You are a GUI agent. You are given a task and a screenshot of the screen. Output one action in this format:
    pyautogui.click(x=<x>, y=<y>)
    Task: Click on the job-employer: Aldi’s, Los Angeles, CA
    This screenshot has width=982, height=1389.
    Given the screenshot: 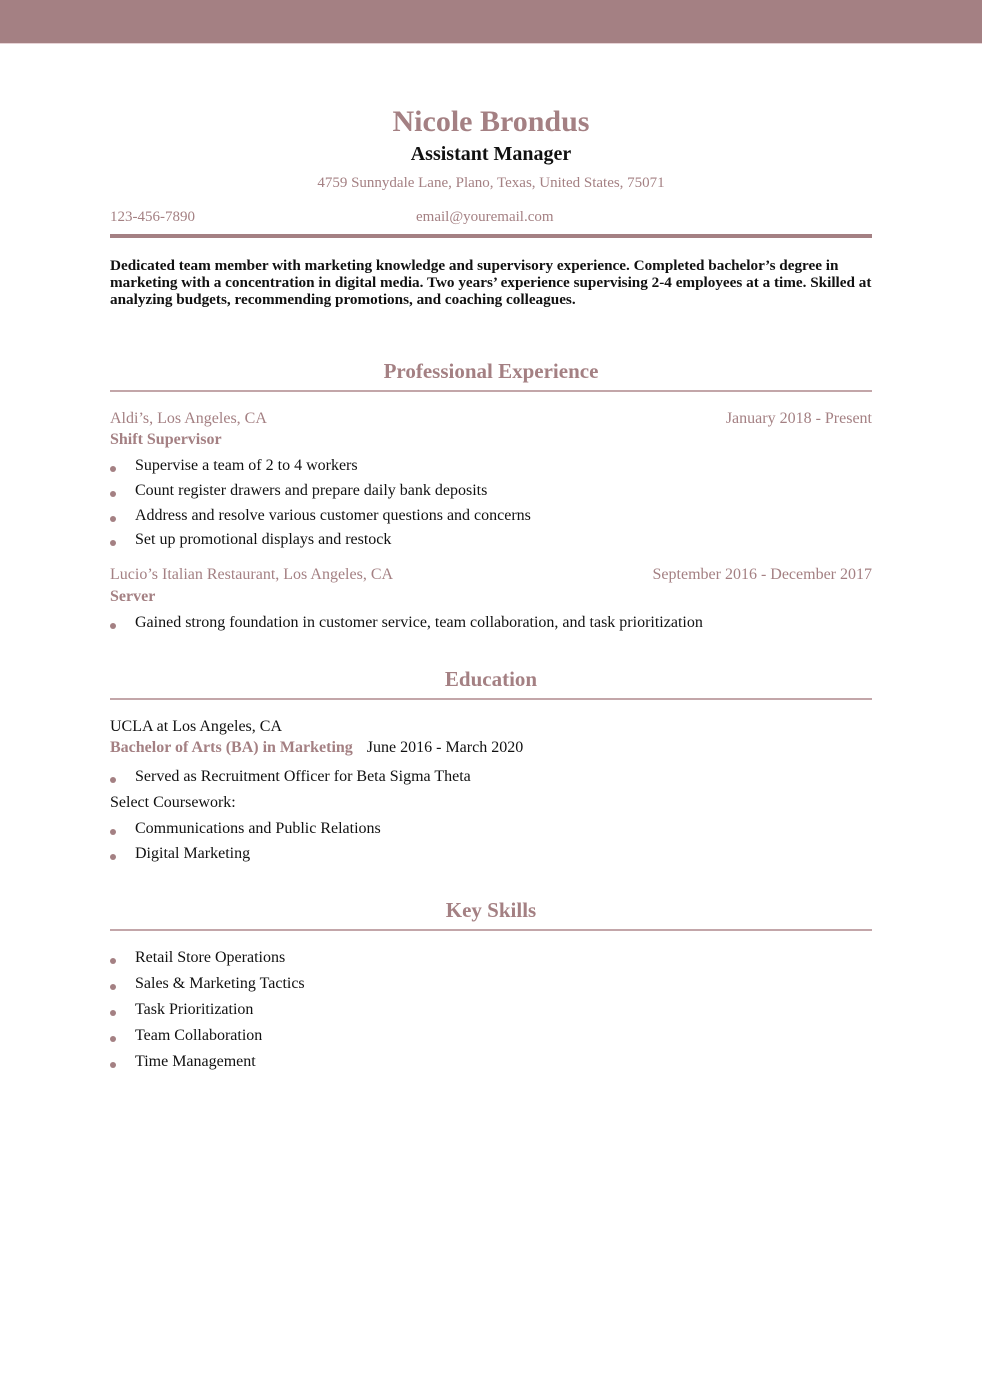 What is the action you would take?
    pyautogui.click(x=188, y=418)
    